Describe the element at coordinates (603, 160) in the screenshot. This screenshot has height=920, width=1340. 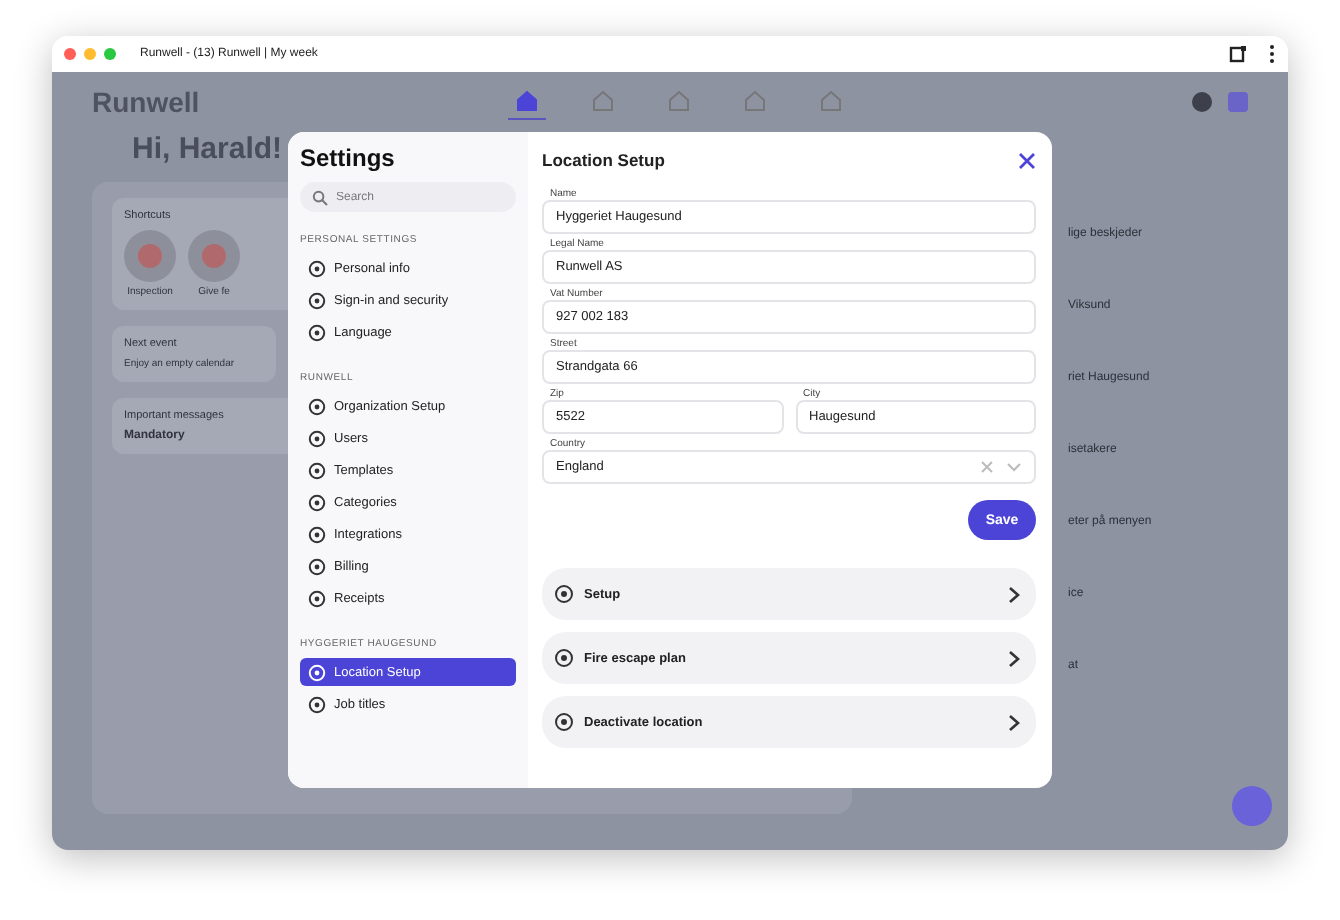
I see `panel-title: Location Setup` at that location.